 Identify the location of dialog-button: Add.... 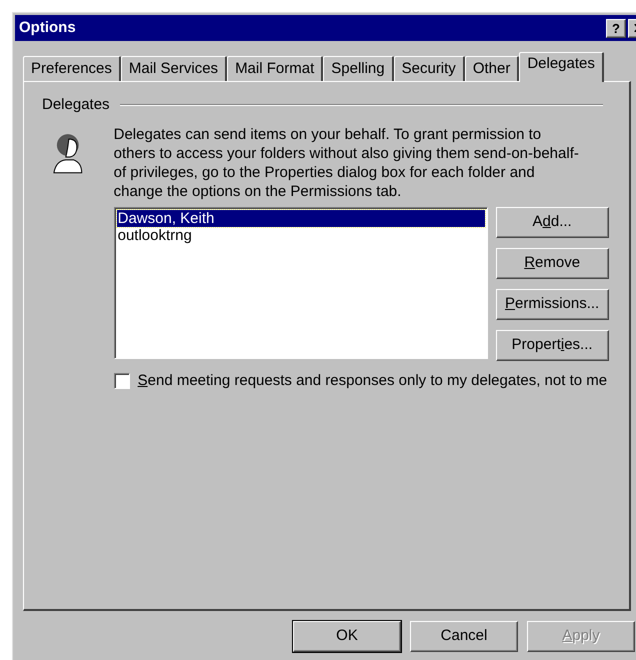
(552, 222).